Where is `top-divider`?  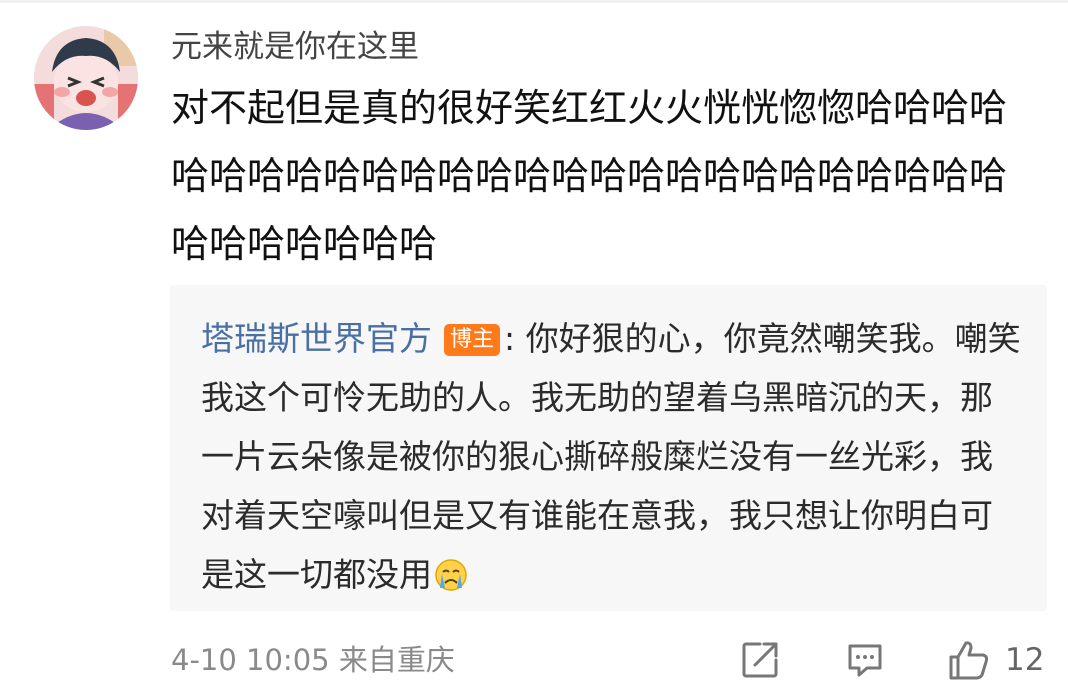
top-divider is located at coordinates (534, 1).